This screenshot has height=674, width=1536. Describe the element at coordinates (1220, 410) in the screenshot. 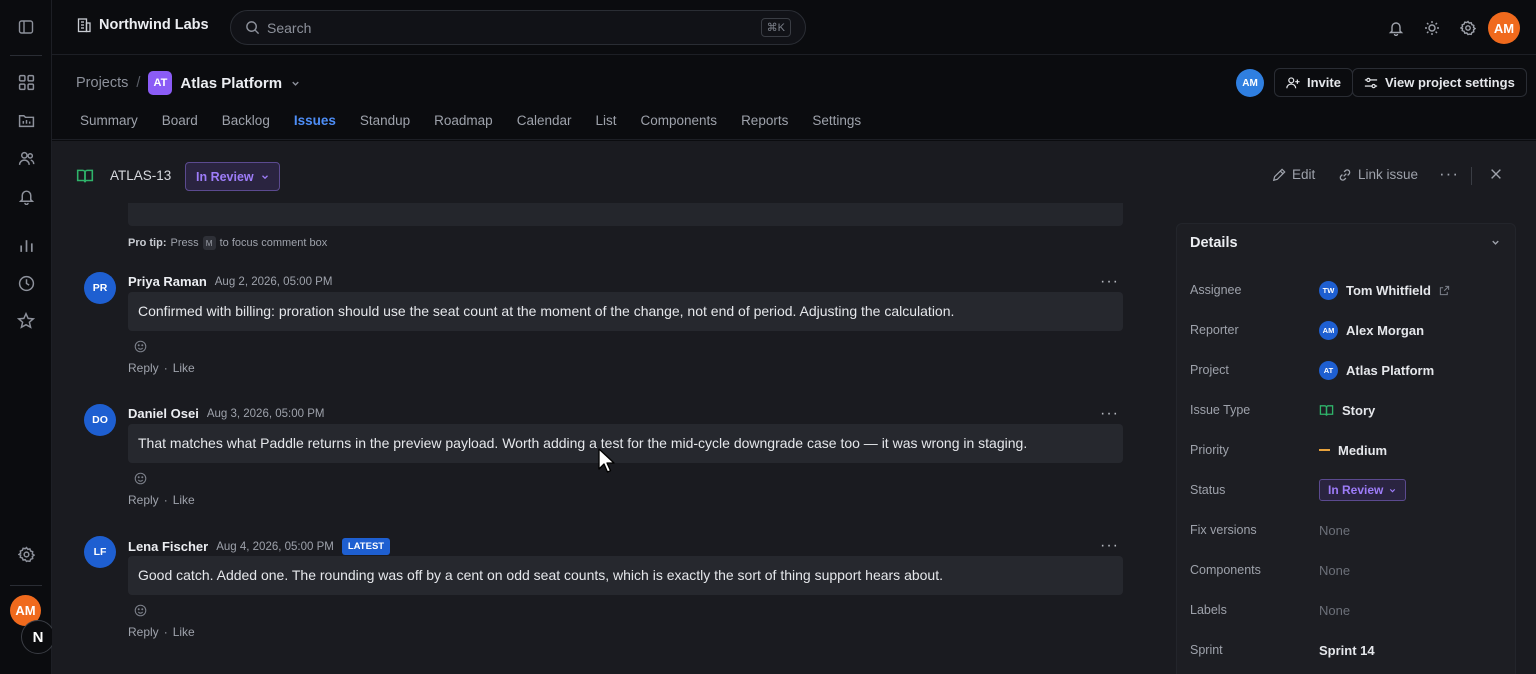

I see `detail-label: Issue Type` at that location.